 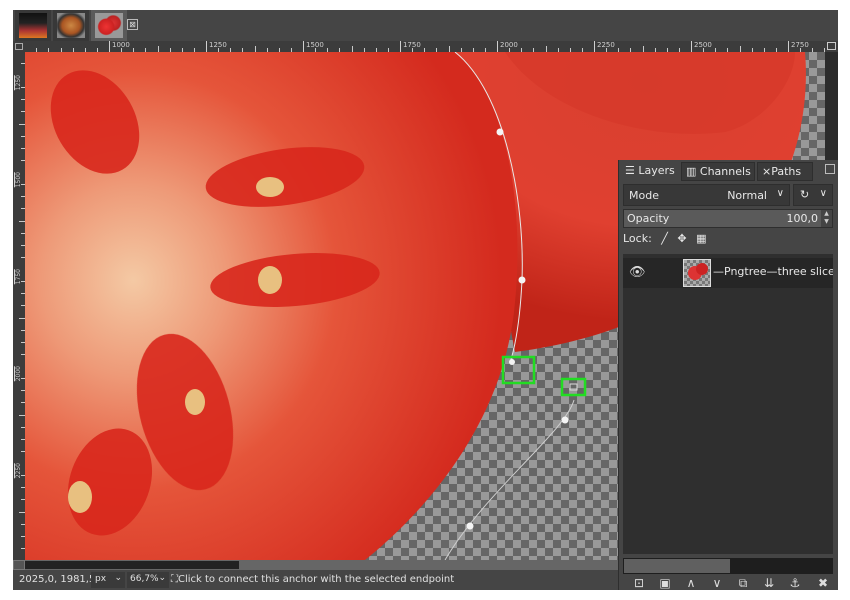 What do you see at coordinates (108, 580) in the screenshot?
I see `unit-select: px ⌄` at bounding box center [108, 580].